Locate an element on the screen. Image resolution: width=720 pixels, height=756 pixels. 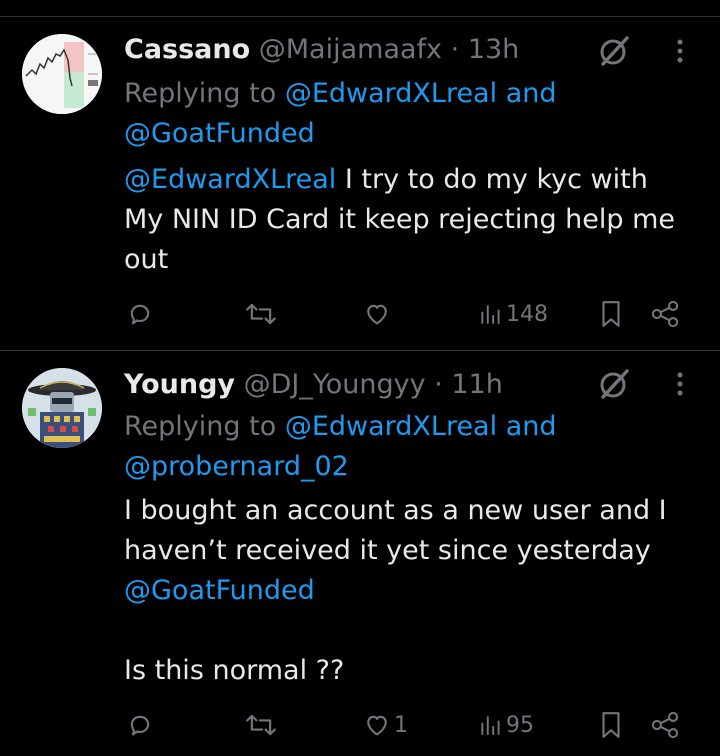
views-button: 95 is located at coordinates (506, 725).